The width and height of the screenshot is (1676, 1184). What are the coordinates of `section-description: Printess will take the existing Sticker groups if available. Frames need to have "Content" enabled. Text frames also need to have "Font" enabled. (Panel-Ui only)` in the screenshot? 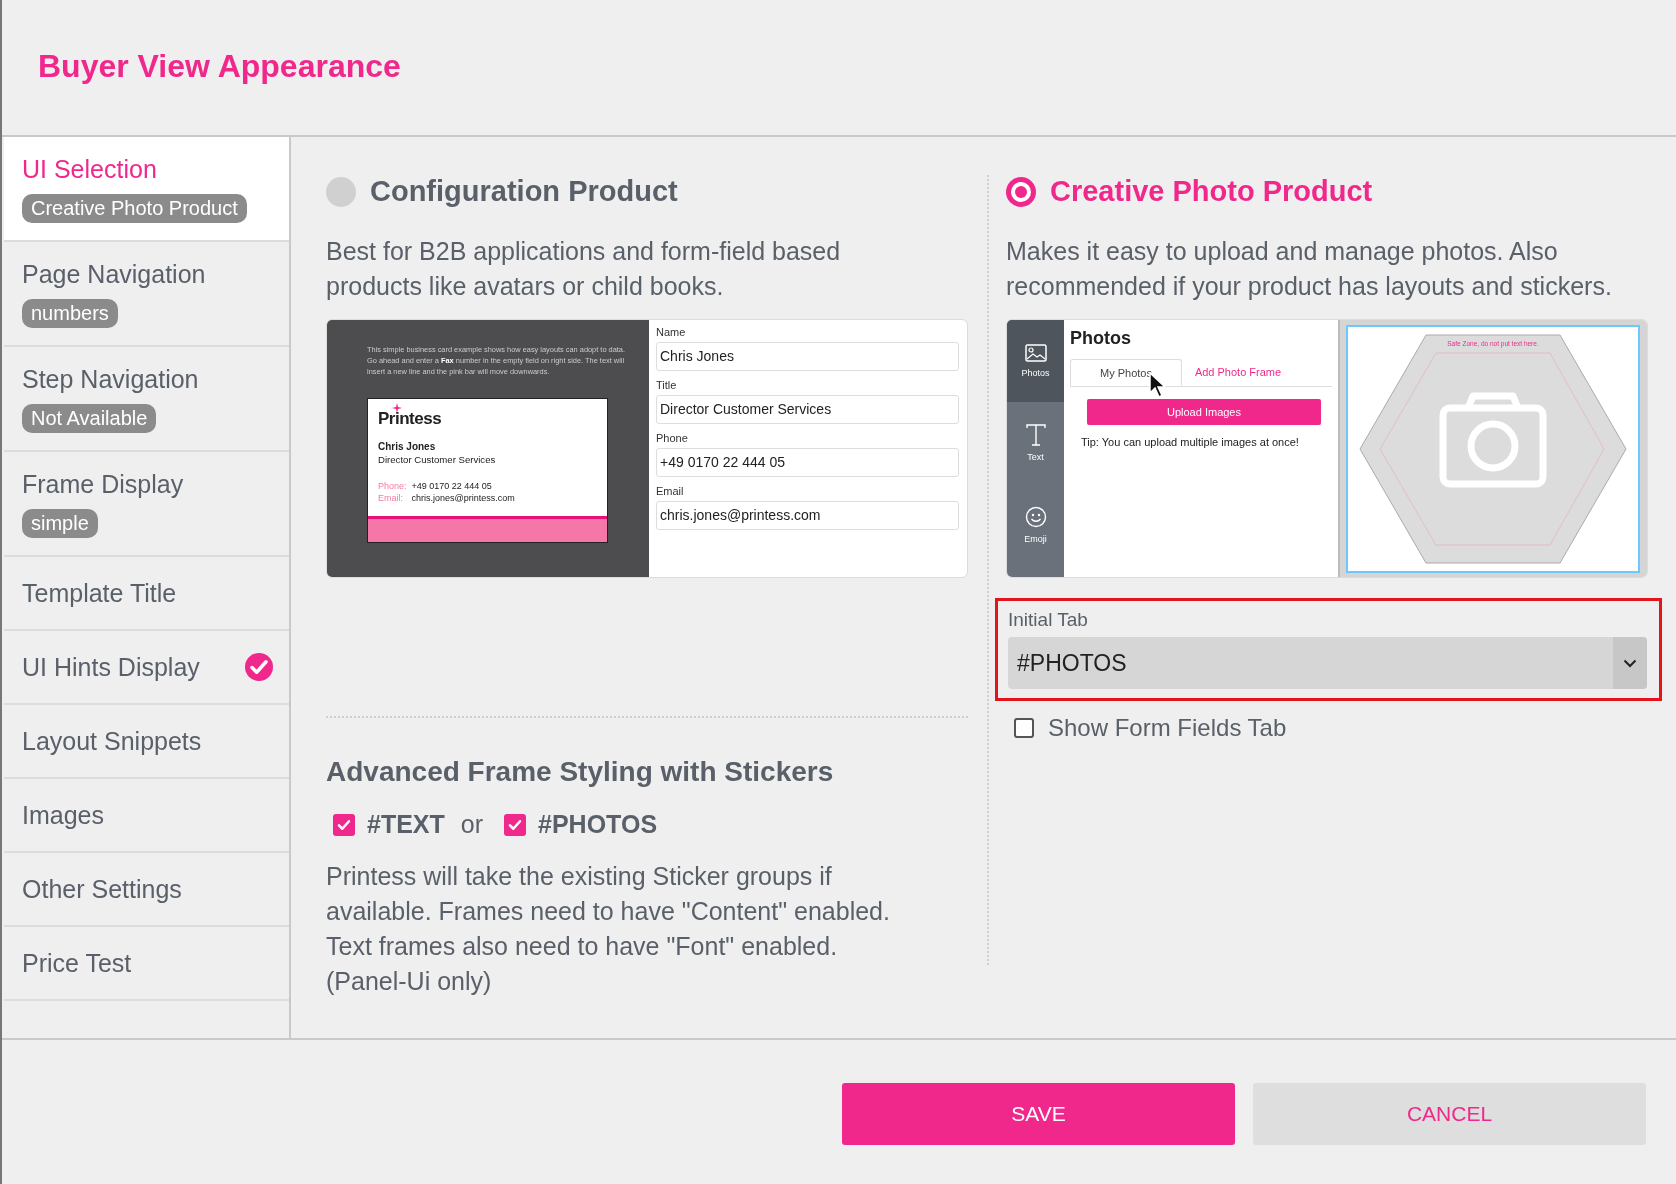 It's located at (608, 929).